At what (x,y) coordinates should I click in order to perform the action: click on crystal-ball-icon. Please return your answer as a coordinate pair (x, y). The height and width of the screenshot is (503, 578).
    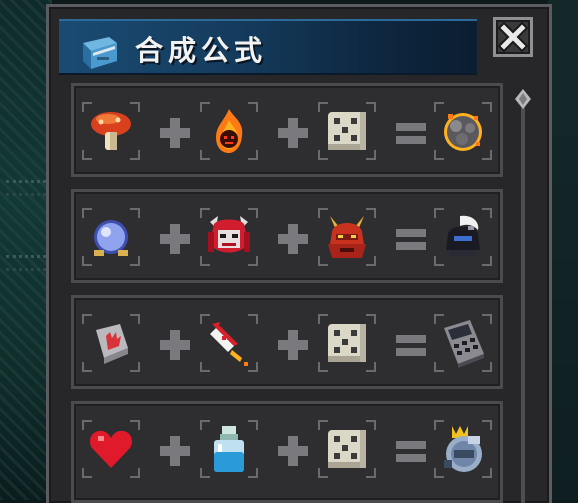
    Looking at the image, I should click on (111, 238).